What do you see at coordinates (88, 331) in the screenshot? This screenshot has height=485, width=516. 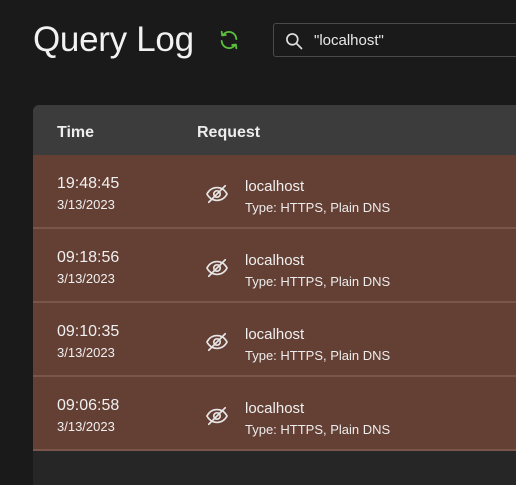 I see `row-time: 09:10:35` at bounding box center [88, 331].